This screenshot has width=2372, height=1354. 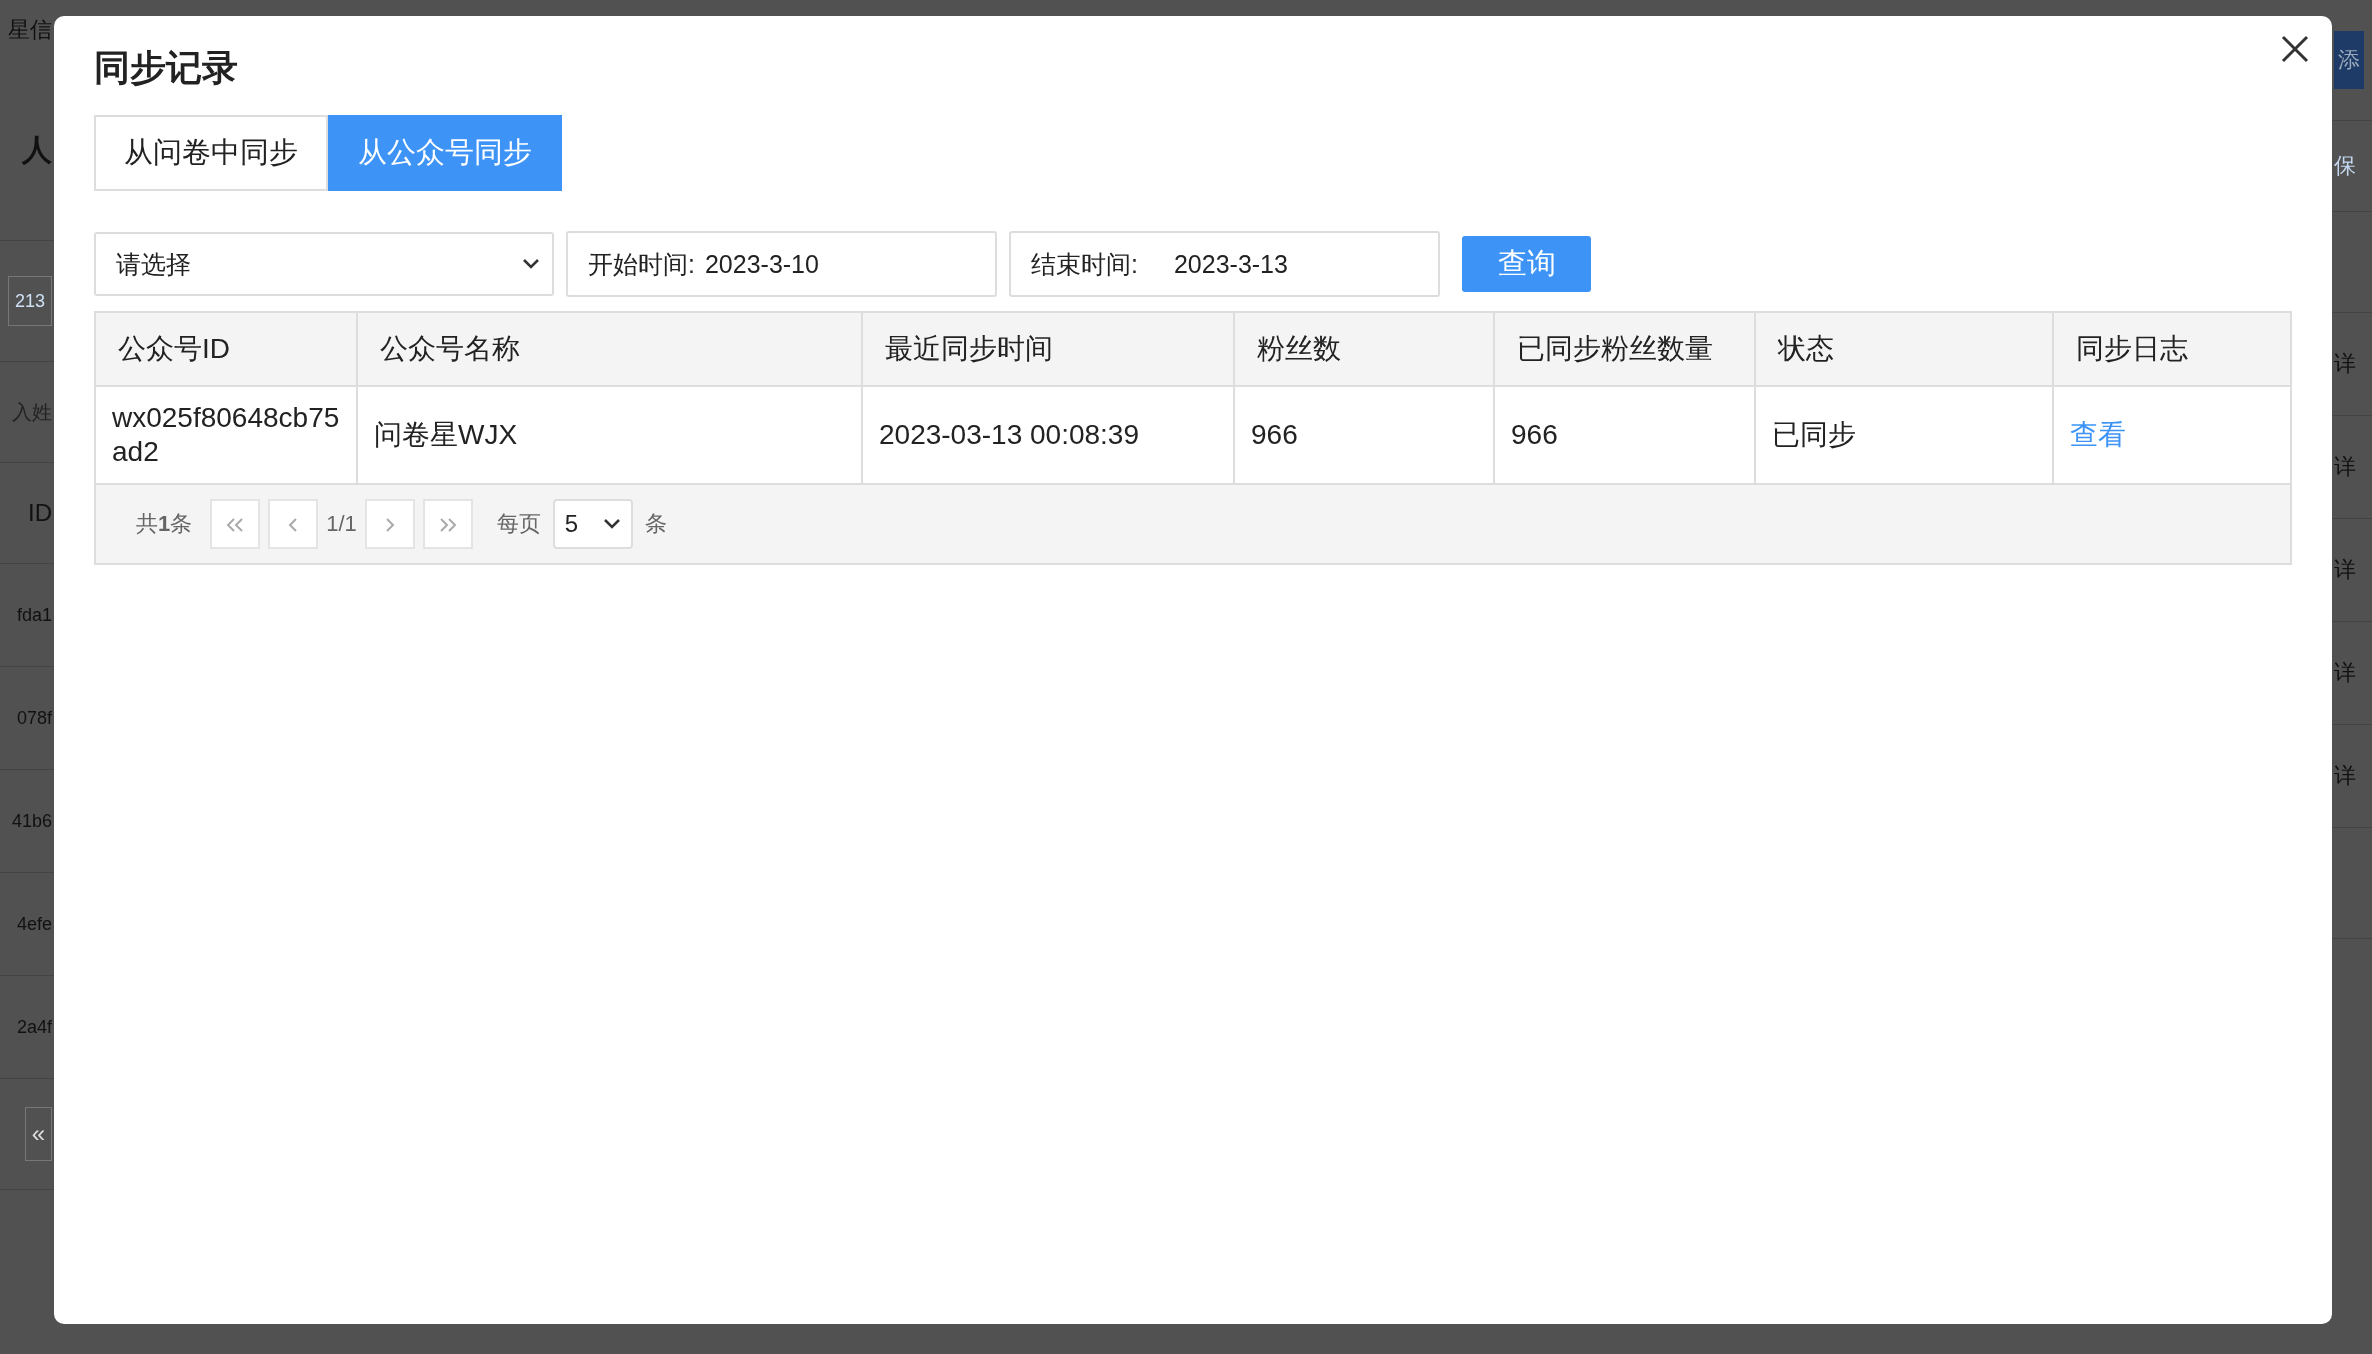 I want to click on double-chevron-right-icon, so click(x=447, y=525).